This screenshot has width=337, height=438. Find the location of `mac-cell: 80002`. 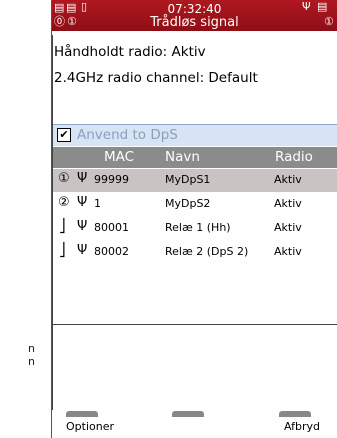

mac-cell: 80002 is located at coordinates (111, 251).